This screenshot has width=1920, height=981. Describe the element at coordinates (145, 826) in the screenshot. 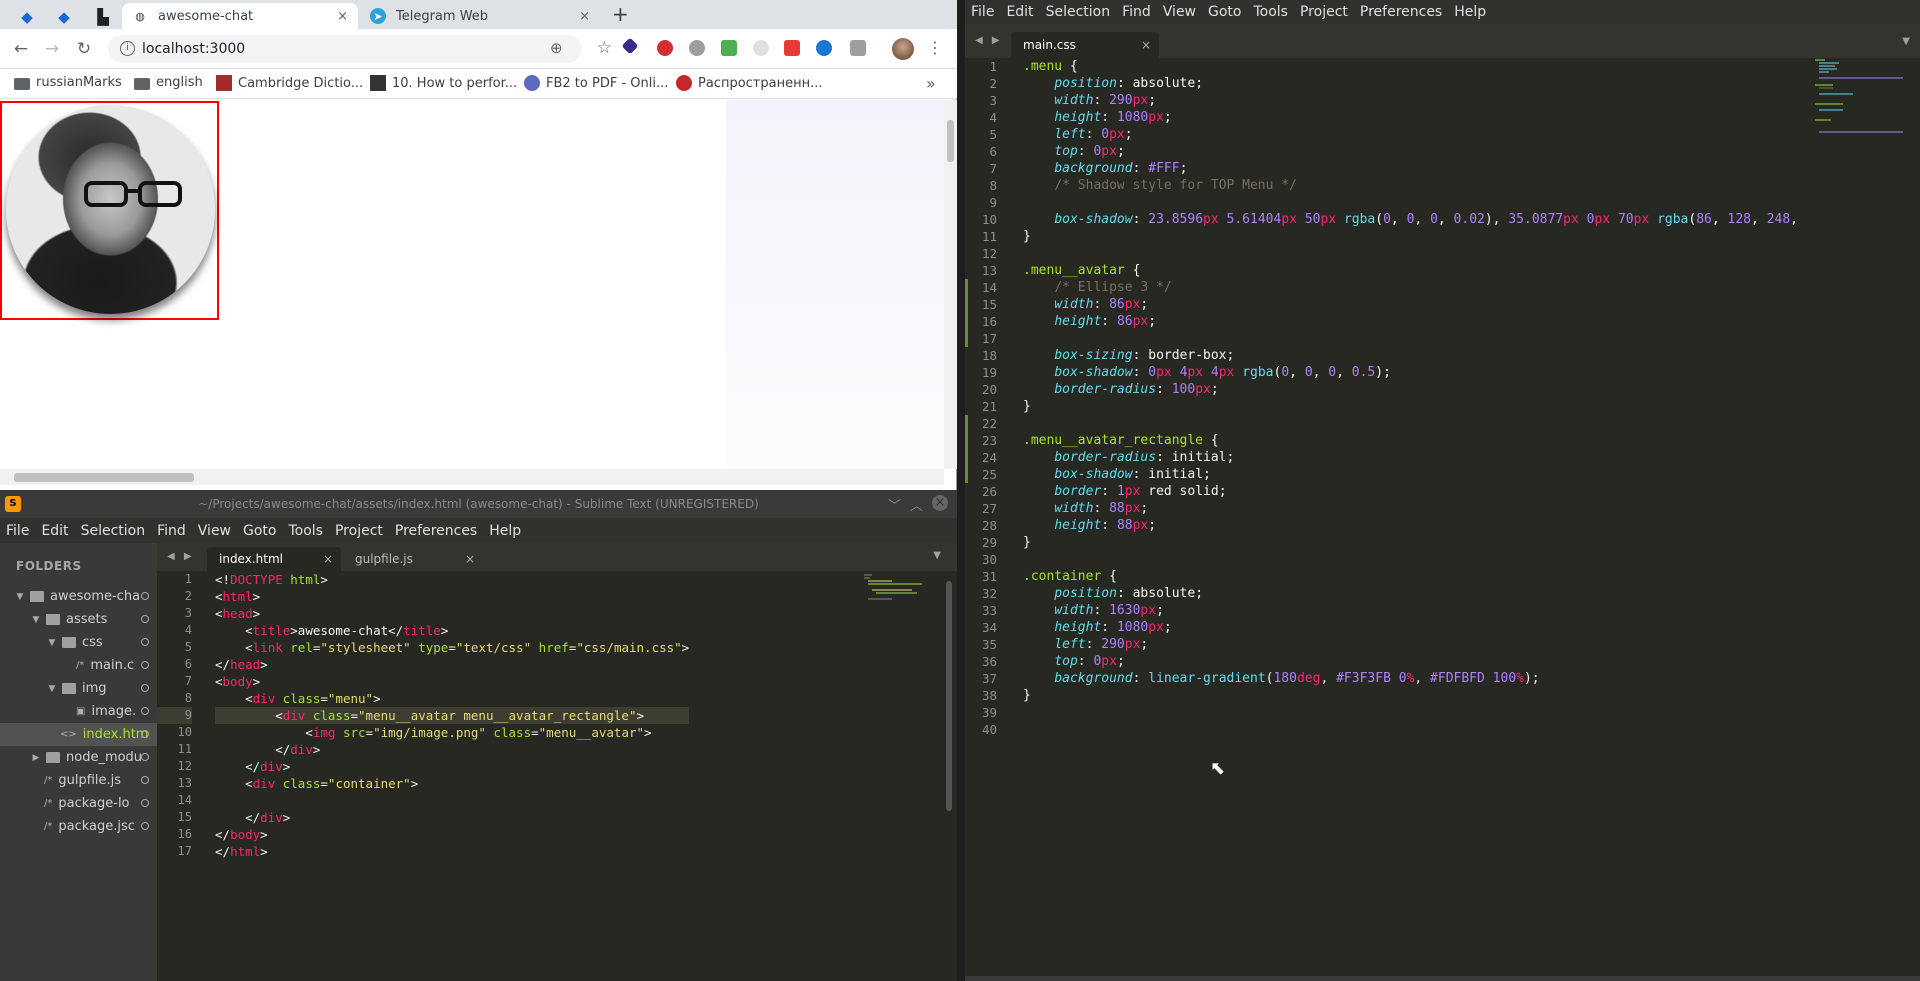

I see `status-dot` at that location.